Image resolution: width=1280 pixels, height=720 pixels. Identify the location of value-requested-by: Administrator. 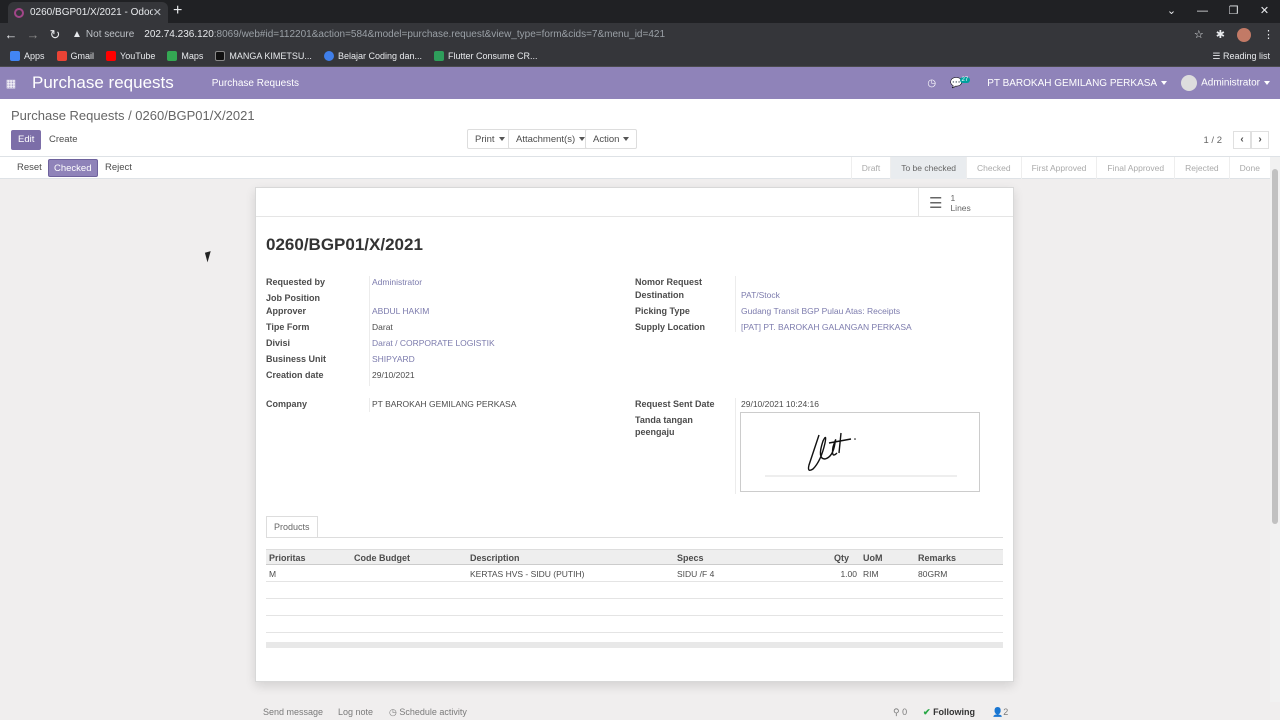
(397, 282).